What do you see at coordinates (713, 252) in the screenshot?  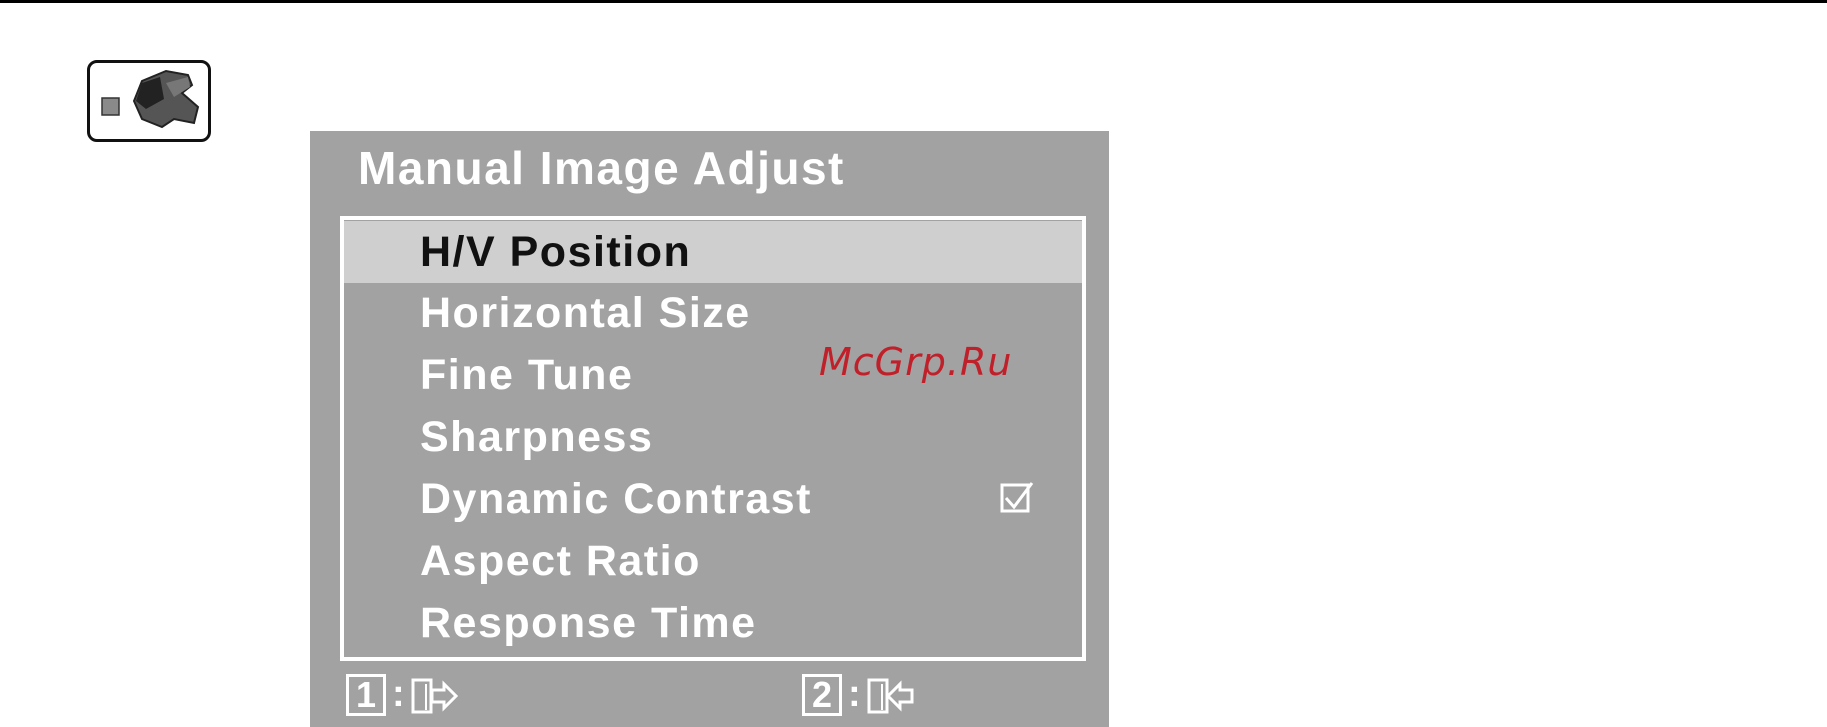 I see `menu-item-hv-position: H/V Position` at bounding box center [713, 252].